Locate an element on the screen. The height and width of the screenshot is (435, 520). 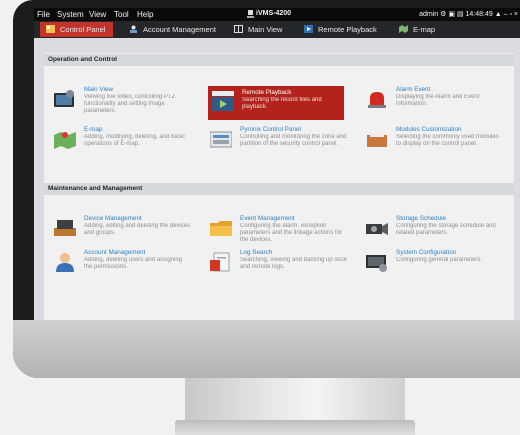
titlebar-status: admin ⚙ ▣ ▤ 14:48:49 ▲ – ▫ × is located at coordinates (468, 14).